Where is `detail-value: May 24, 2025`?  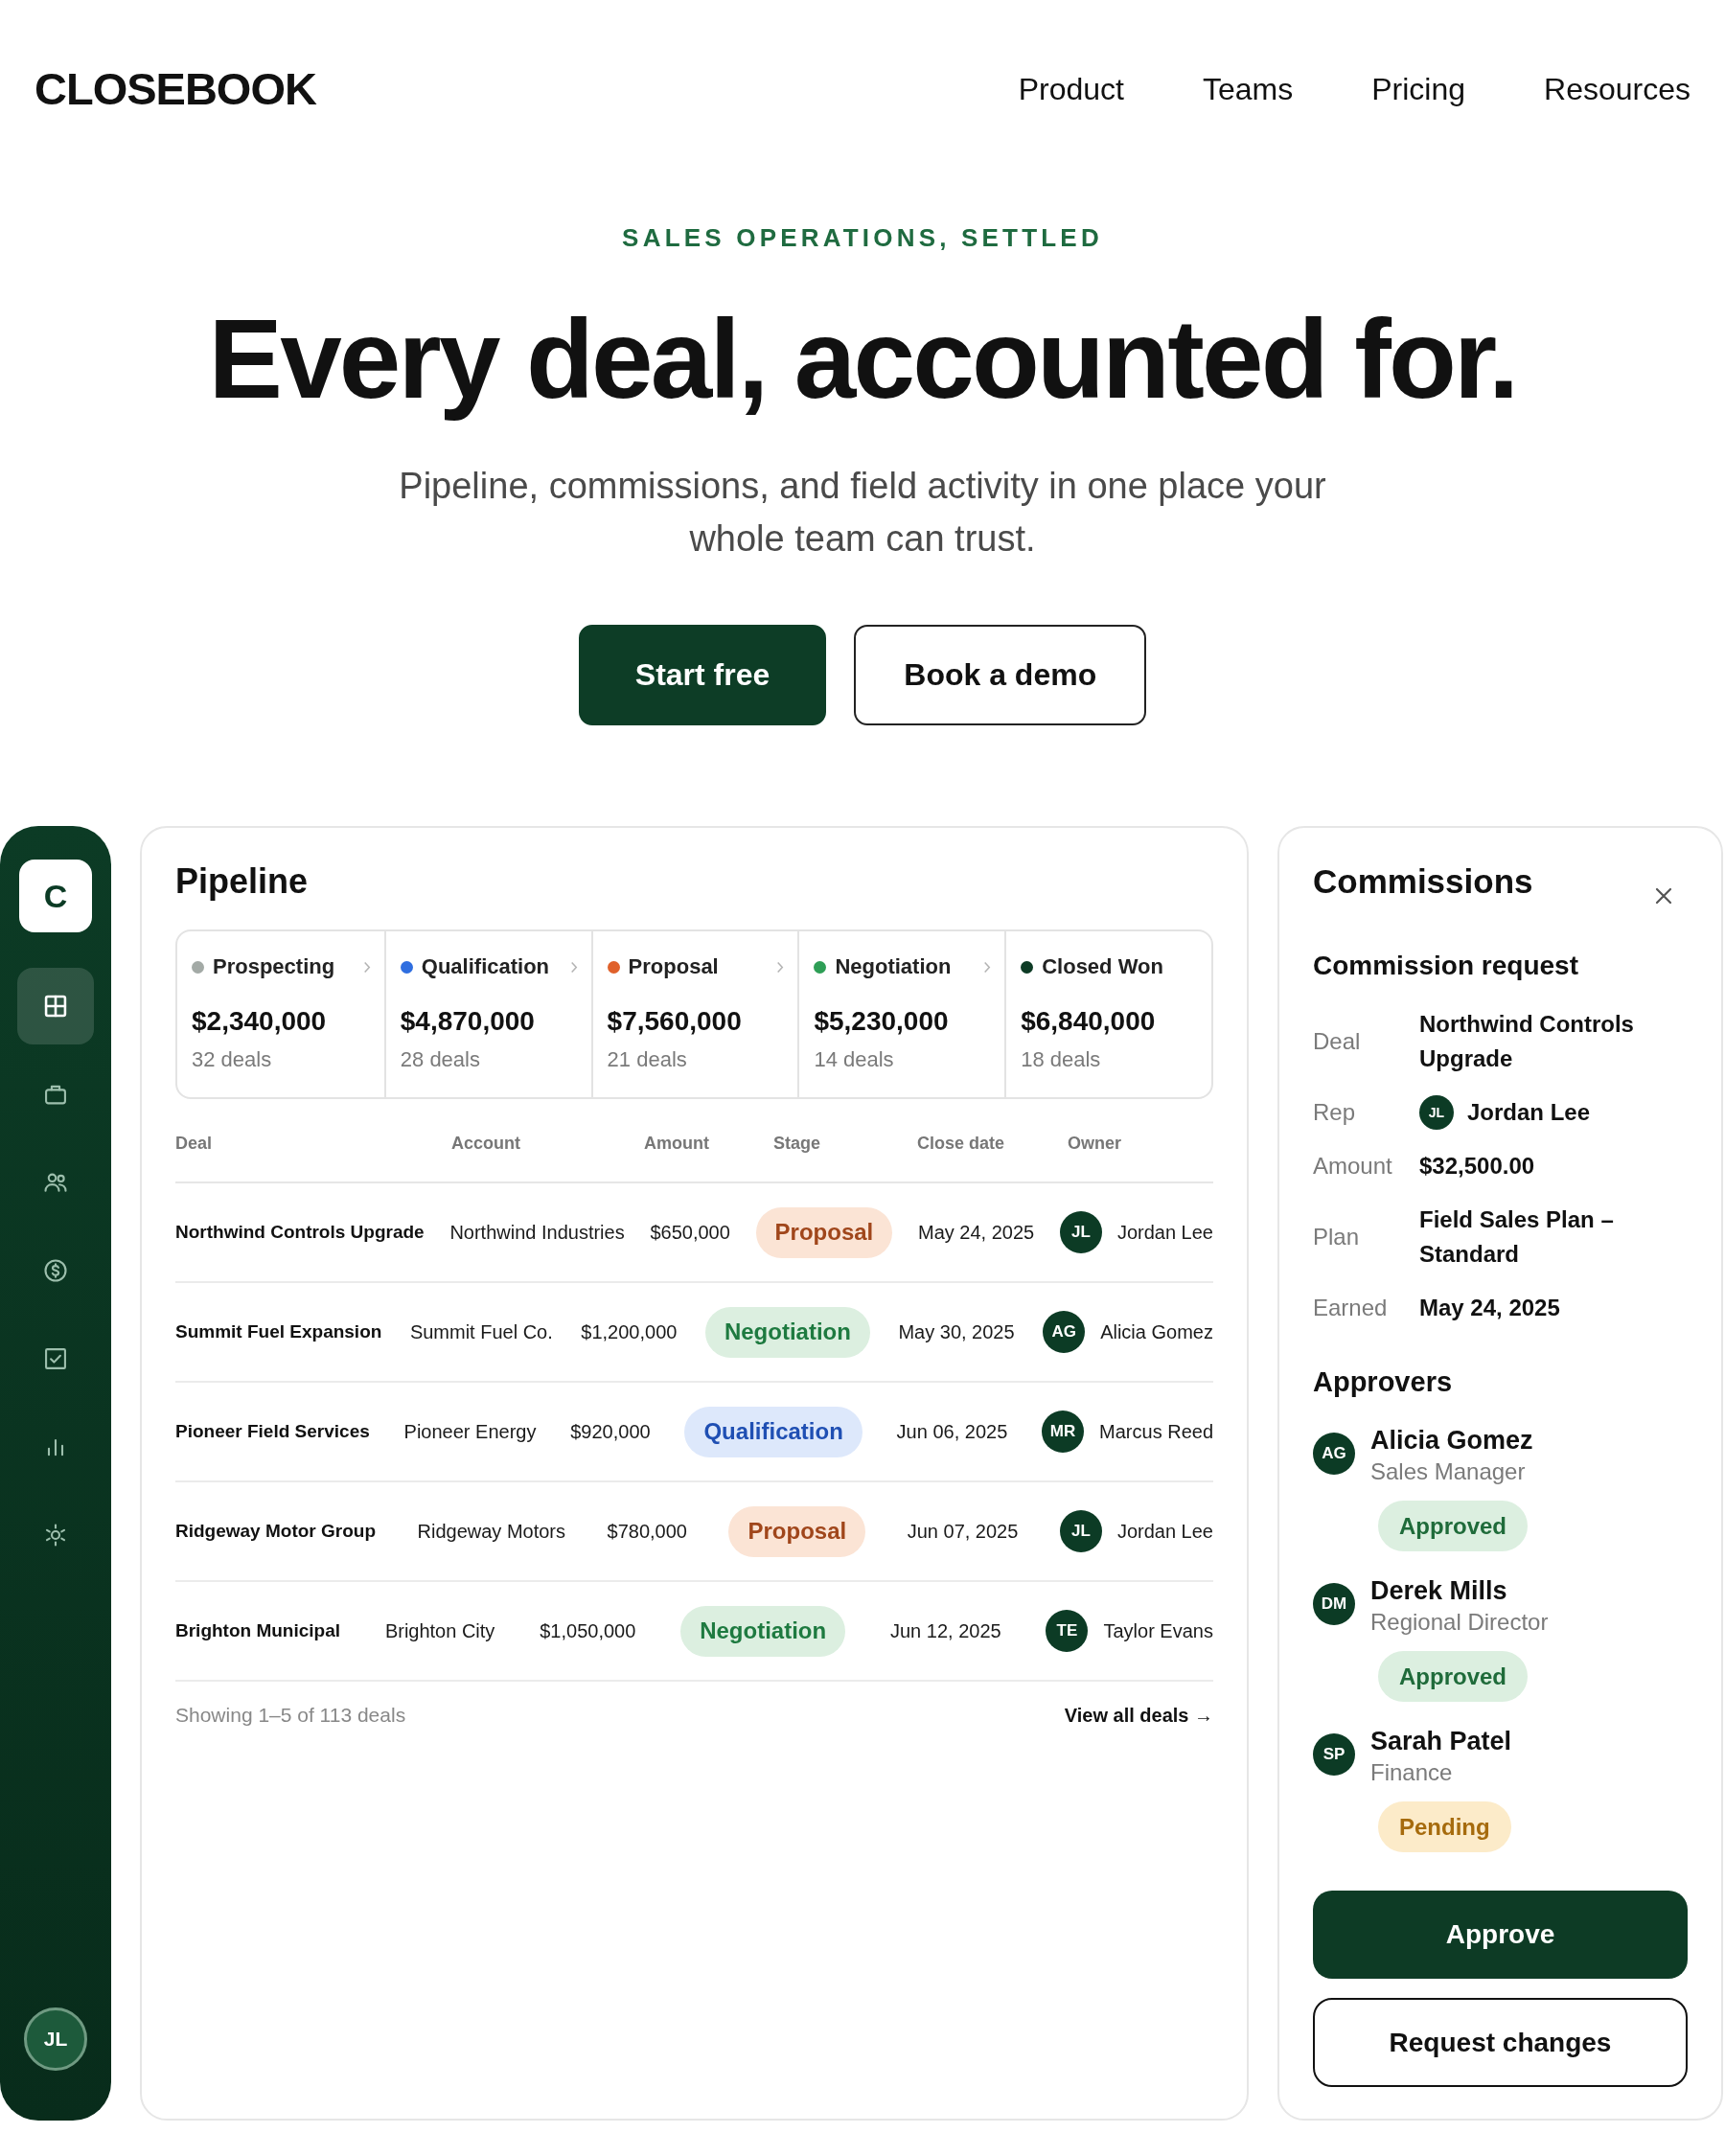
detail-value: May 24, 2025 is located at coordinates (1490, 1308).